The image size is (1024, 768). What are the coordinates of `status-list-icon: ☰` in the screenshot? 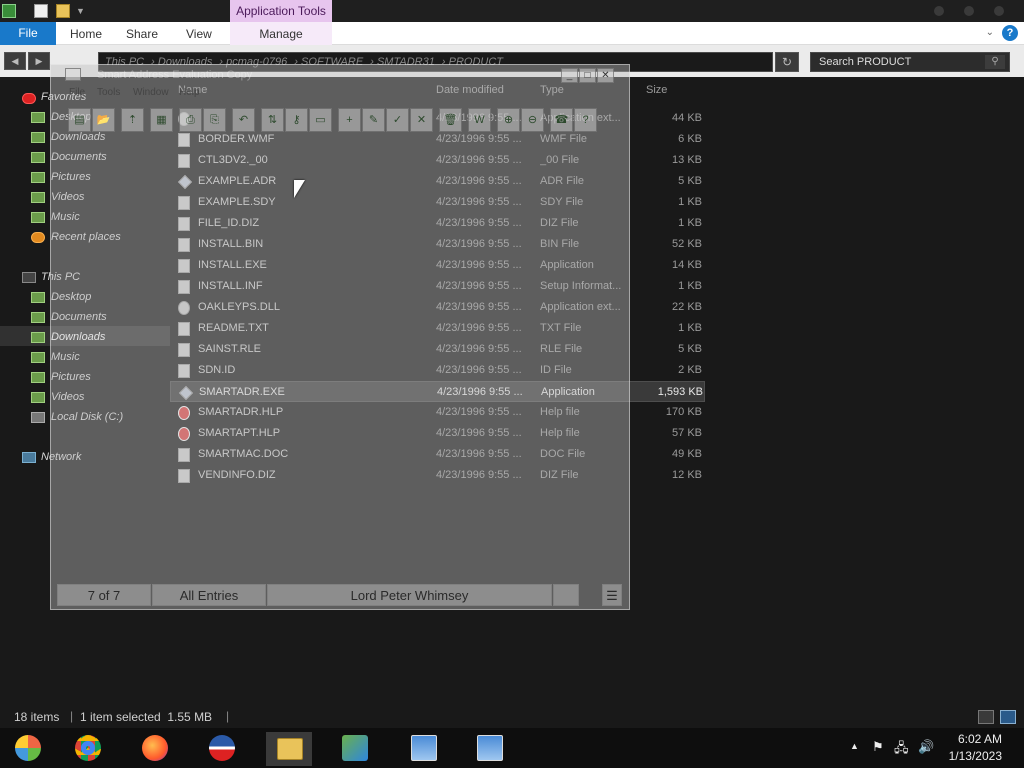 It's located at (612, 595).